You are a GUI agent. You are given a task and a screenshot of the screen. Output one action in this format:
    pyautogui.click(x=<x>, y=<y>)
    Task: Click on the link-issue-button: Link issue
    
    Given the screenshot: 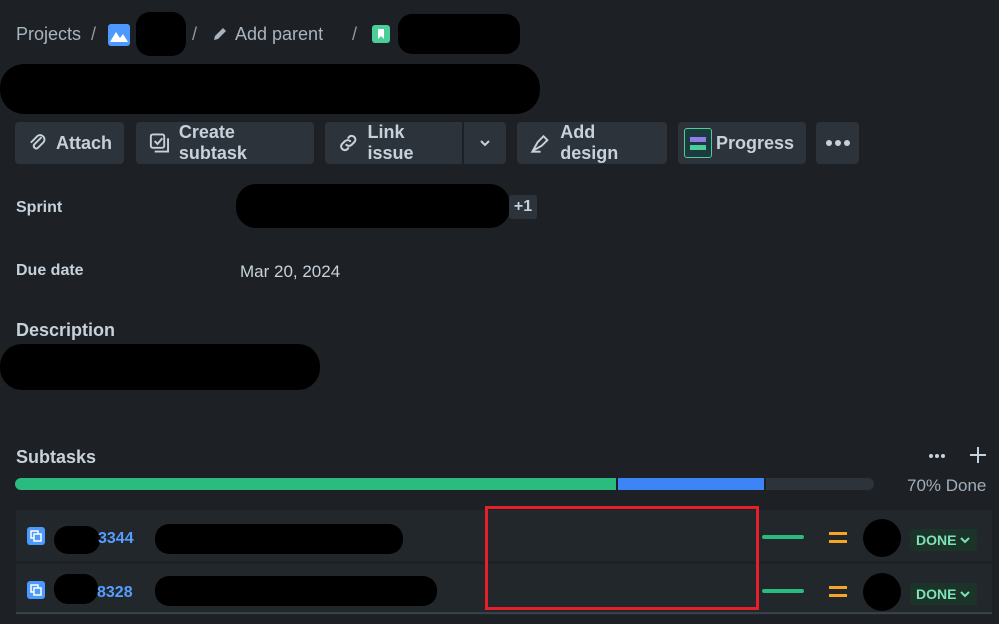 What is the action you would take?
    pyautogui.click(x=393, y=143)
    